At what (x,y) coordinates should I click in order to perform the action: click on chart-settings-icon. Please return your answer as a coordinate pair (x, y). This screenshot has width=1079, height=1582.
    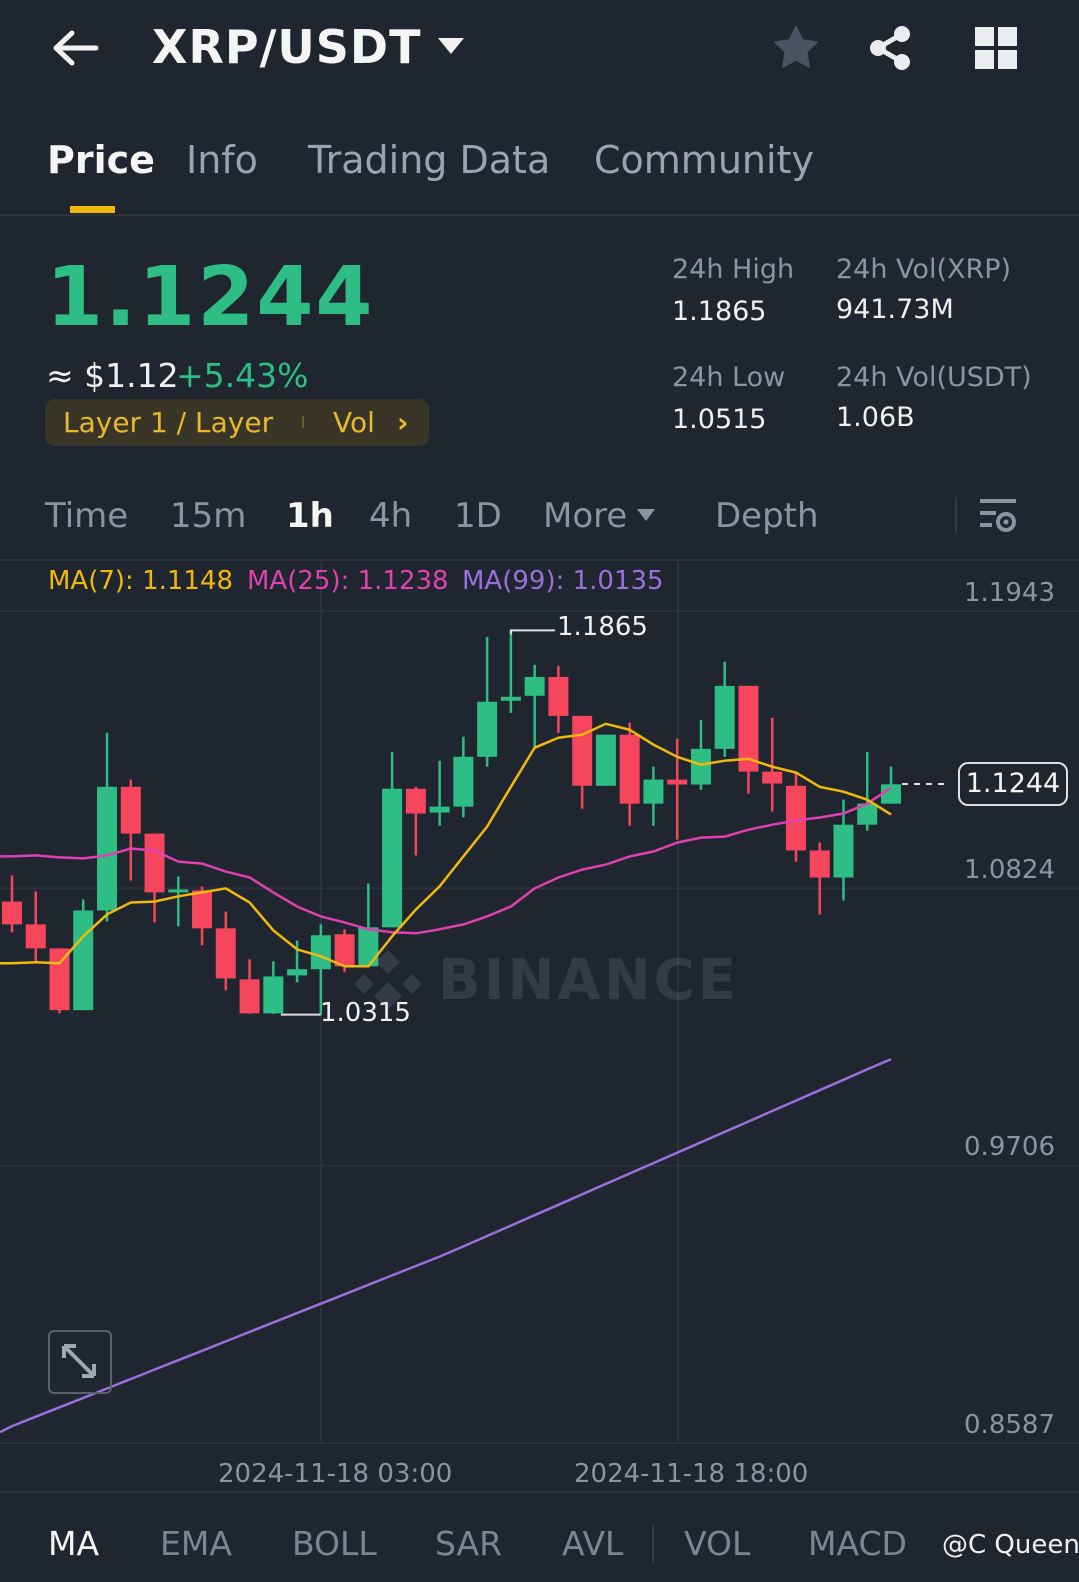
    Looking at the image, I should click on (998, 515).